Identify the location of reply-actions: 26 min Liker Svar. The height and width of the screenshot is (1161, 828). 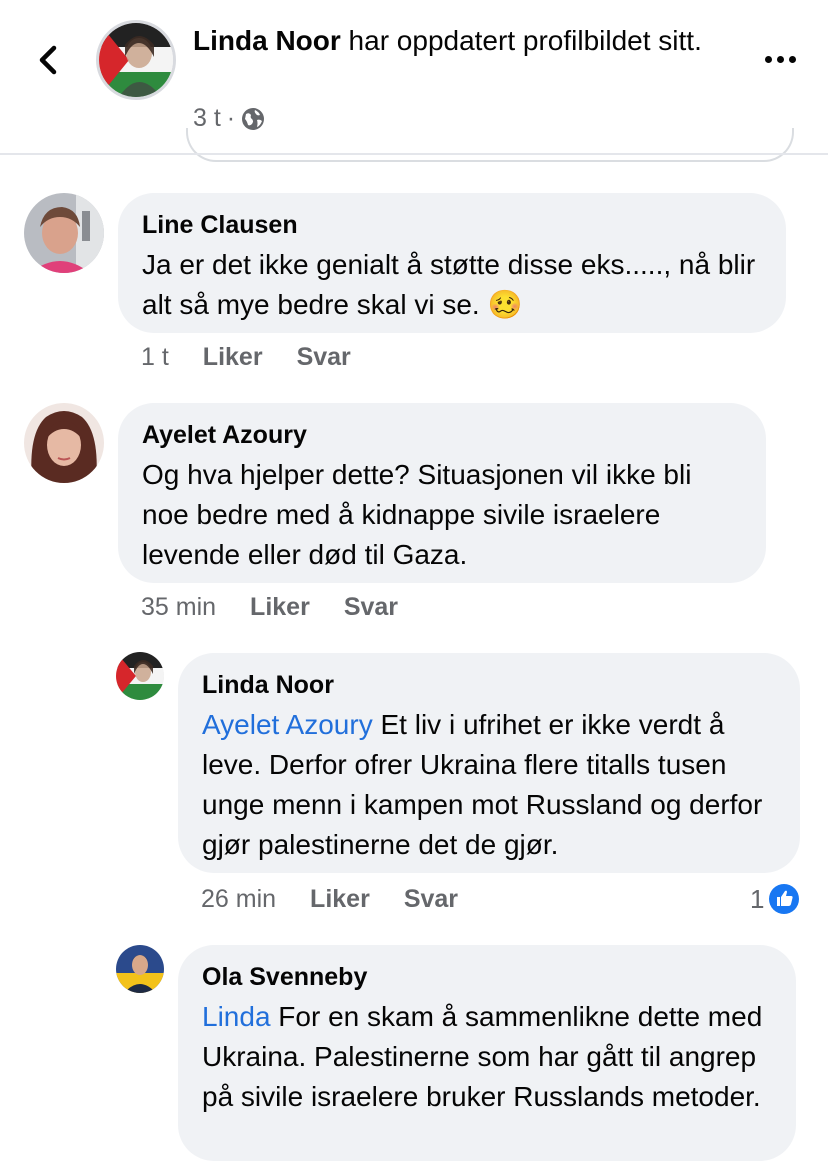
(346, 899).